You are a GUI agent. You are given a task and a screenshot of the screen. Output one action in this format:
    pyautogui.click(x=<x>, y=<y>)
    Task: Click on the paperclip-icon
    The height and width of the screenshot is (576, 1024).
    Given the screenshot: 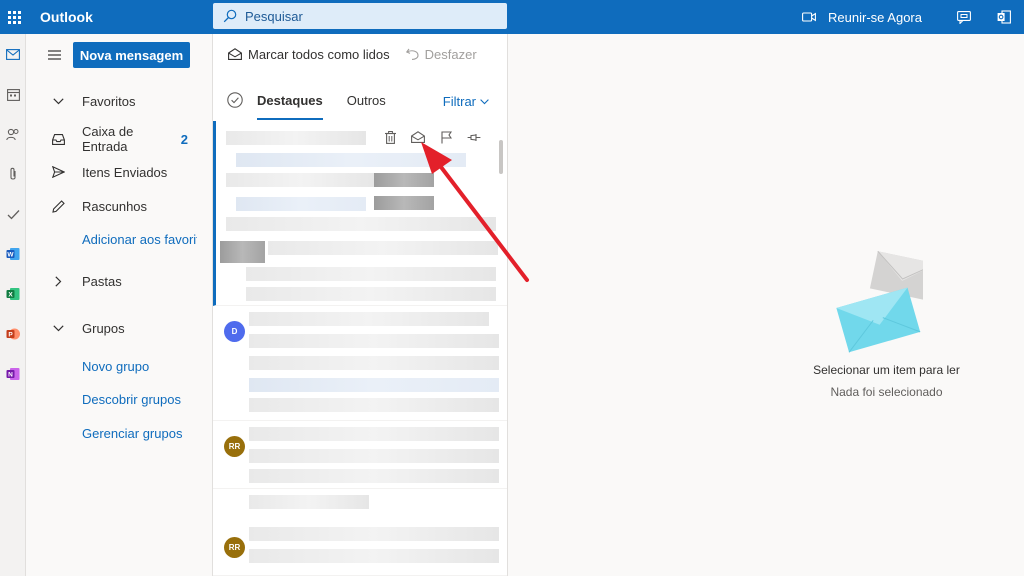 What is the action you would take?
    pyautogui.click(x=13, y=173)
    